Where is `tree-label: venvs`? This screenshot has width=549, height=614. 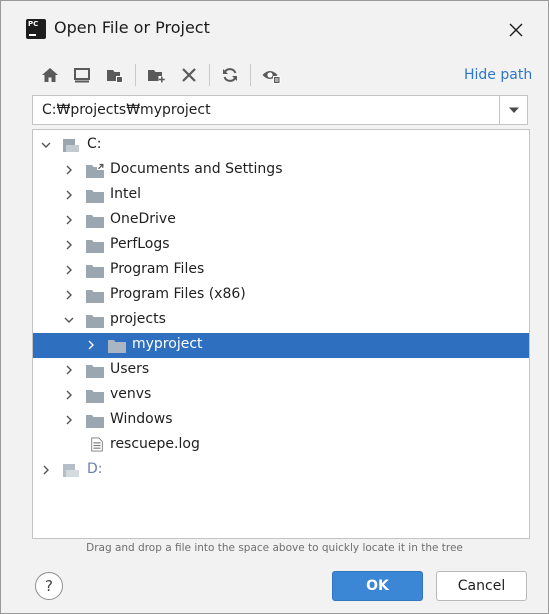
tree-label: venvs is located at coordinates (131, 394).